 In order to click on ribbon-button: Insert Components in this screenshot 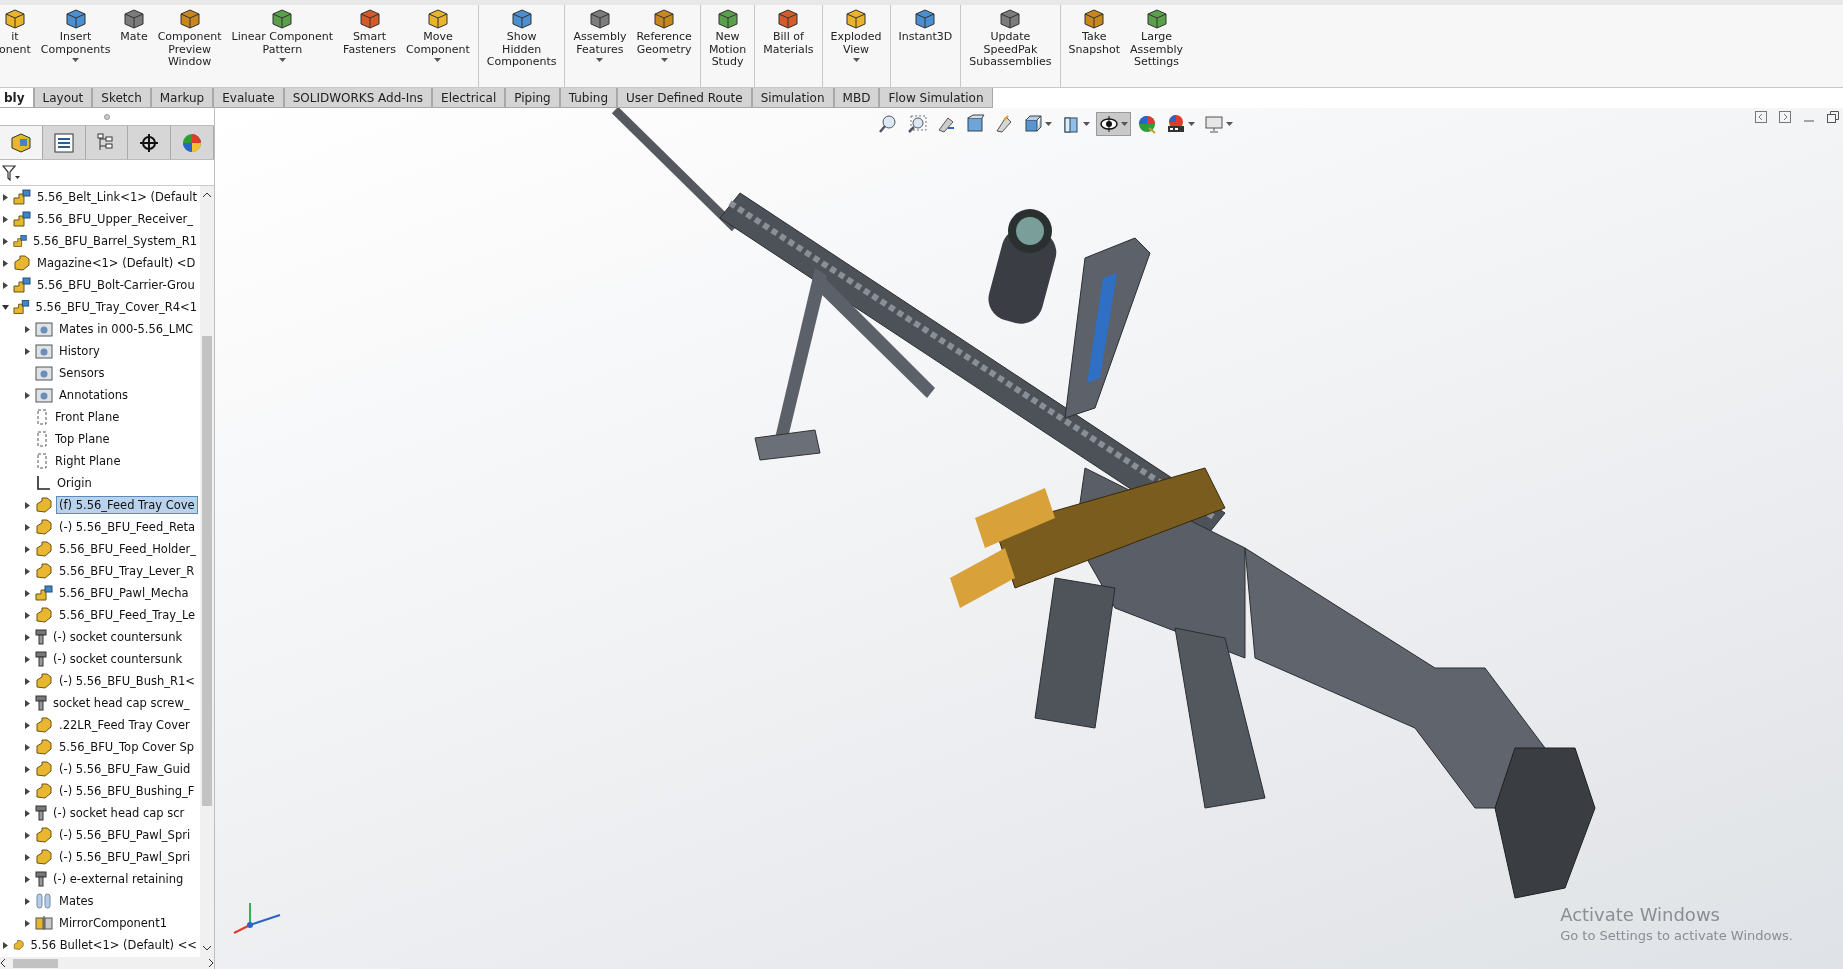, I will do `click(75, 46)`.